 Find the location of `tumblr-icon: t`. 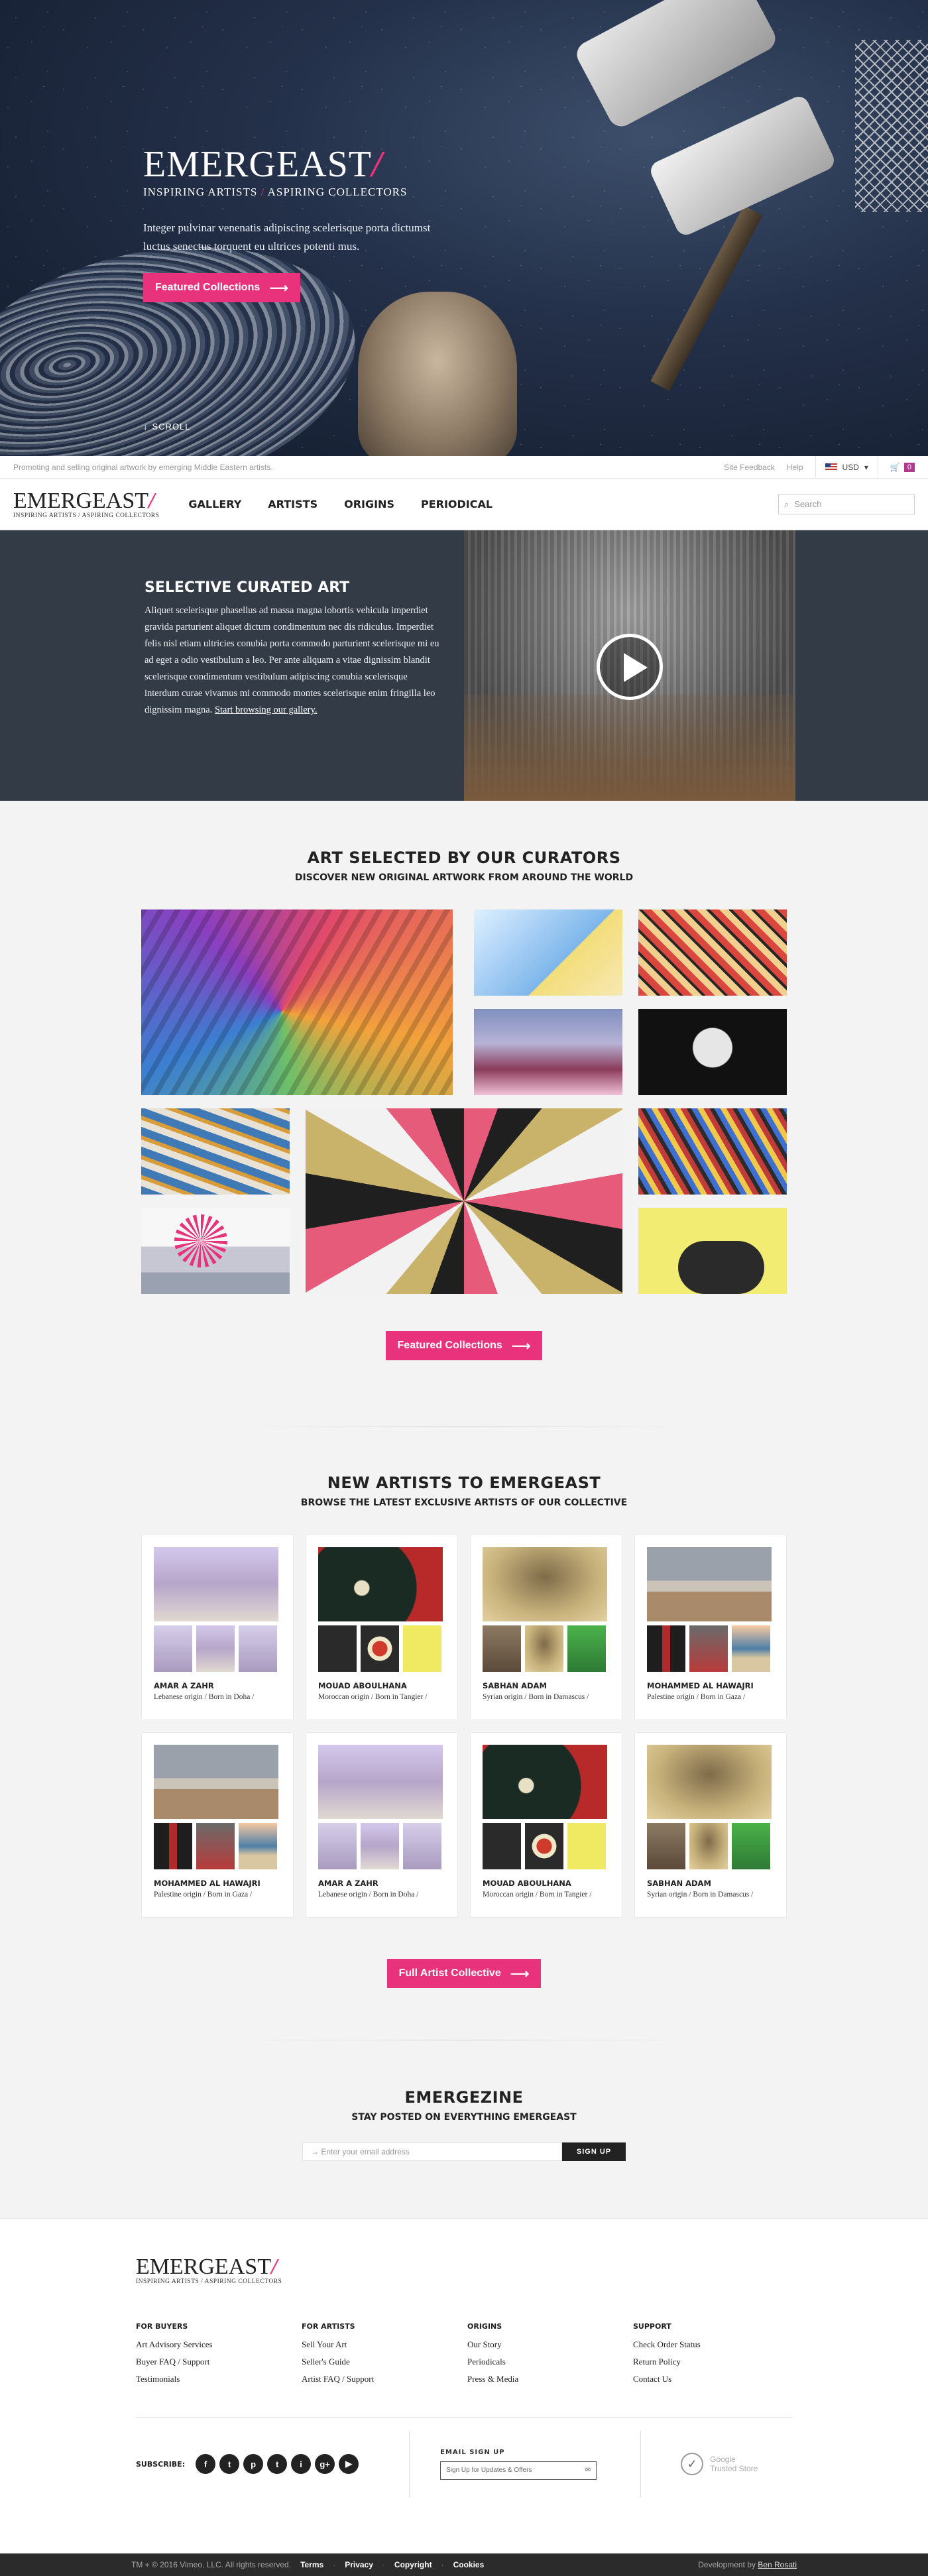

tumblr-icon: t is located at coordinates (277, 2464).